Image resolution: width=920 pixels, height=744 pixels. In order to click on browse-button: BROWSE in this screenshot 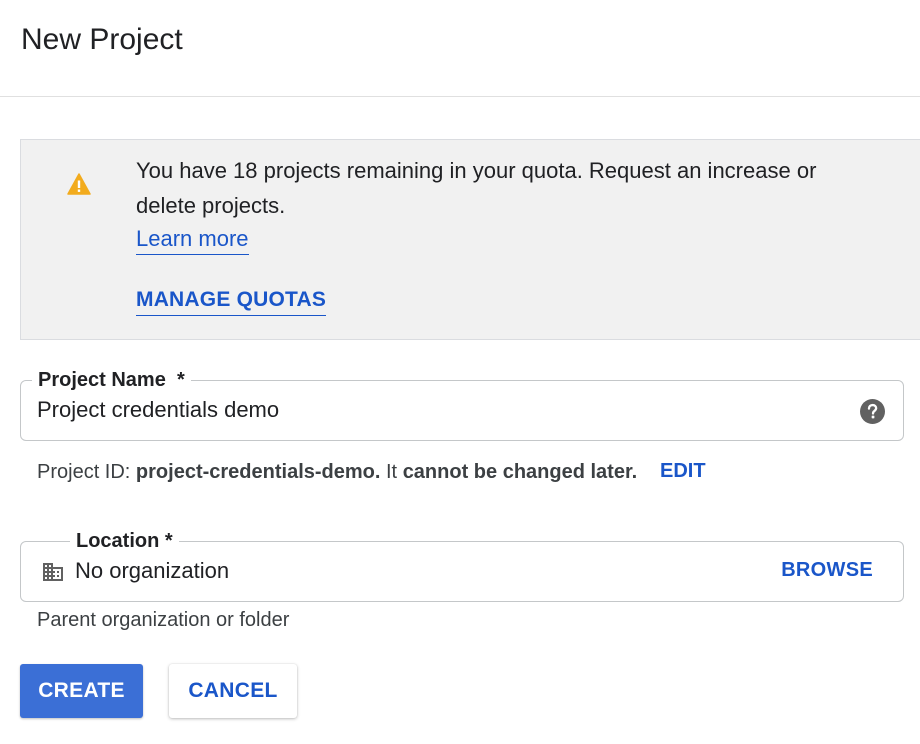, I will do `click(827, 570)`.